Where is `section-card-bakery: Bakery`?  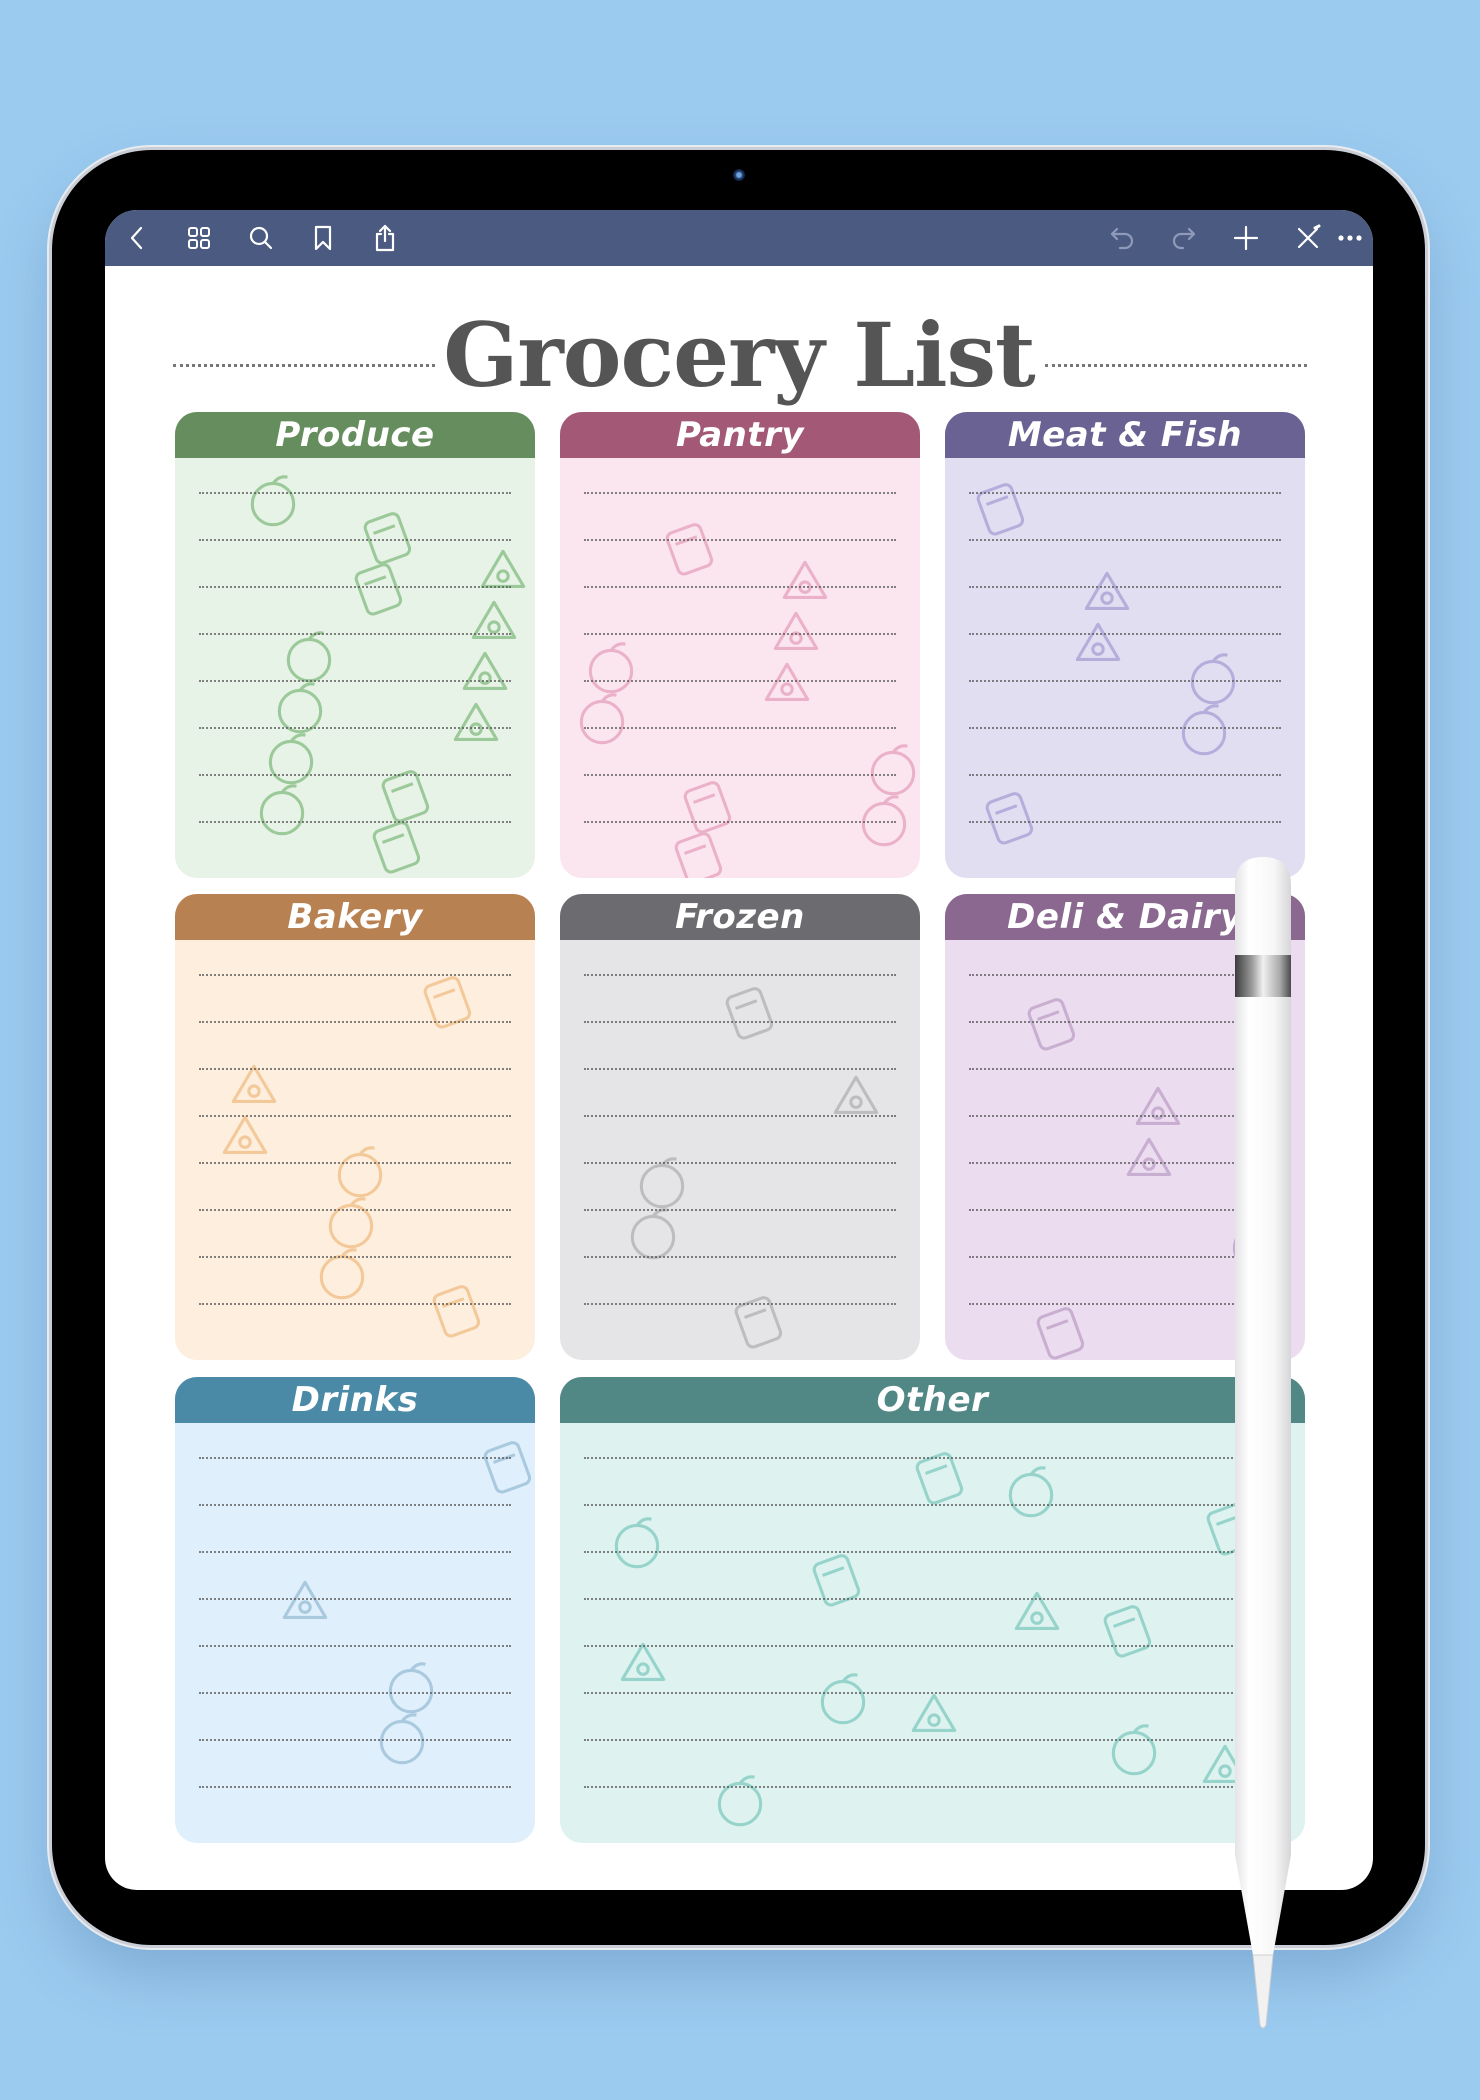
section-card-bakery: Bakery is located at coordinates (355, 1127).